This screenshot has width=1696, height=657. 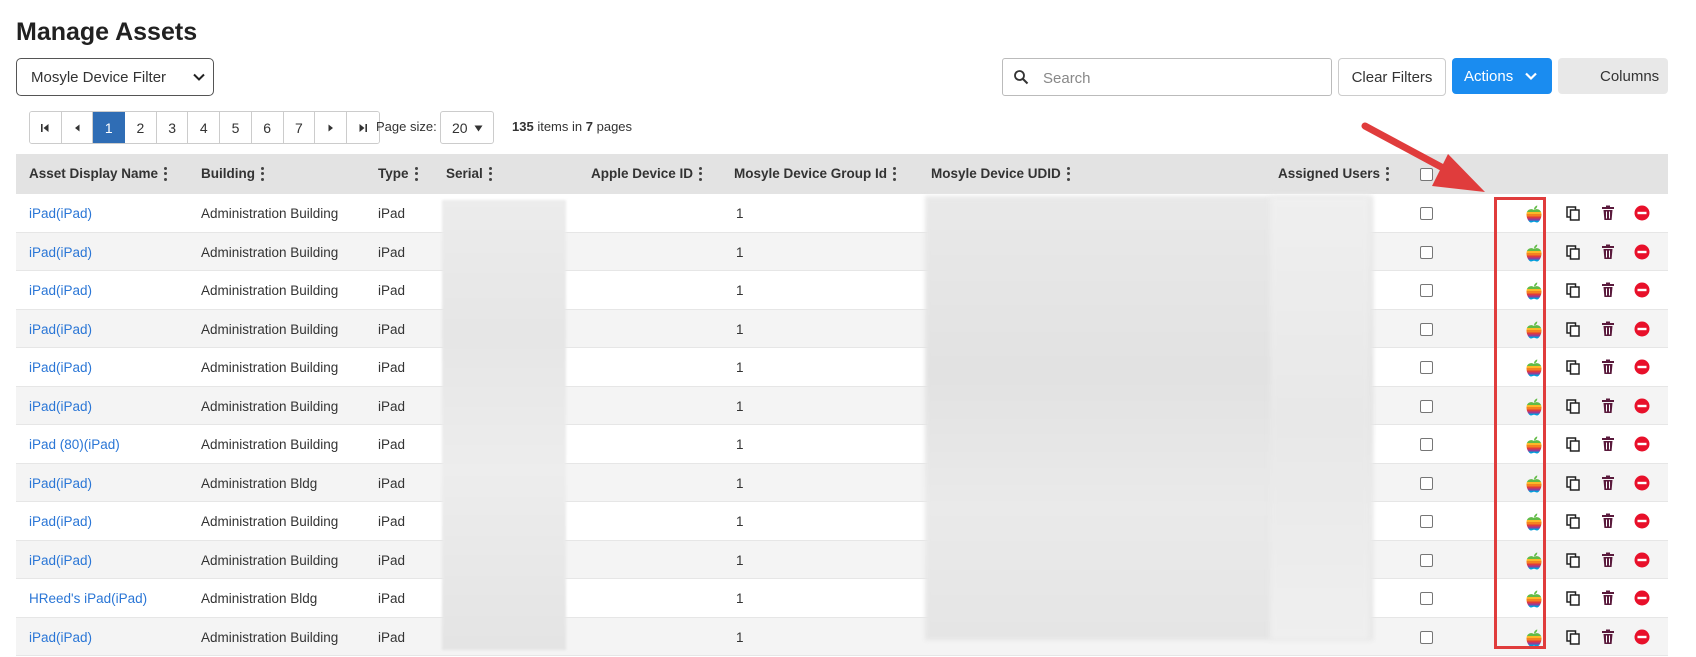 I want to click on asset-name-link: iPad (80)(iPad), so click(x=74, y=444).